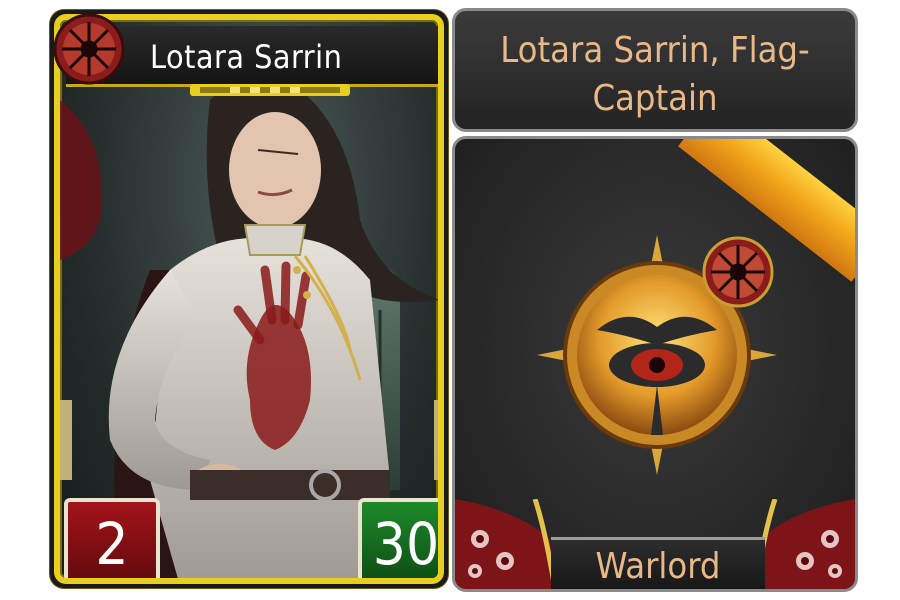  What do you see at coordinates (246, 57) in the screenshot?
I see `card-name: Lotara Sarrin` at bounding box center [246, 57].